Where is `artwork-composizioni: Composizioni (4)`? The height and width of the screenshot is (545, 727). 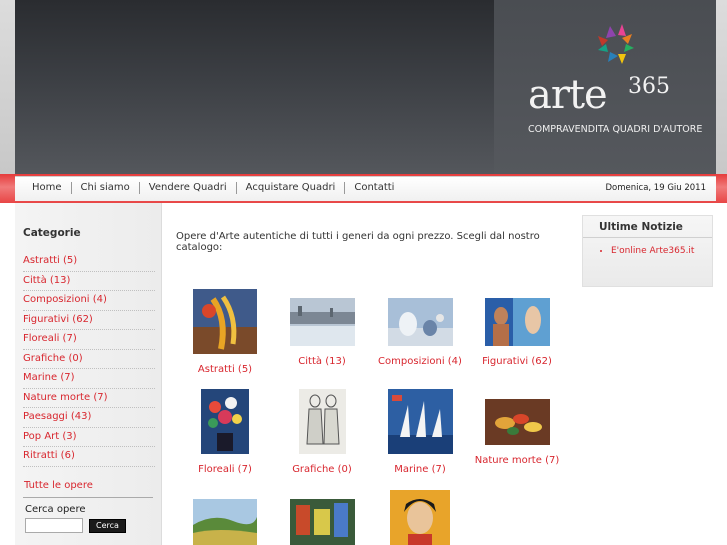
artwork-composizioni: Composizioni (4) is located at coordinates (420, 332).